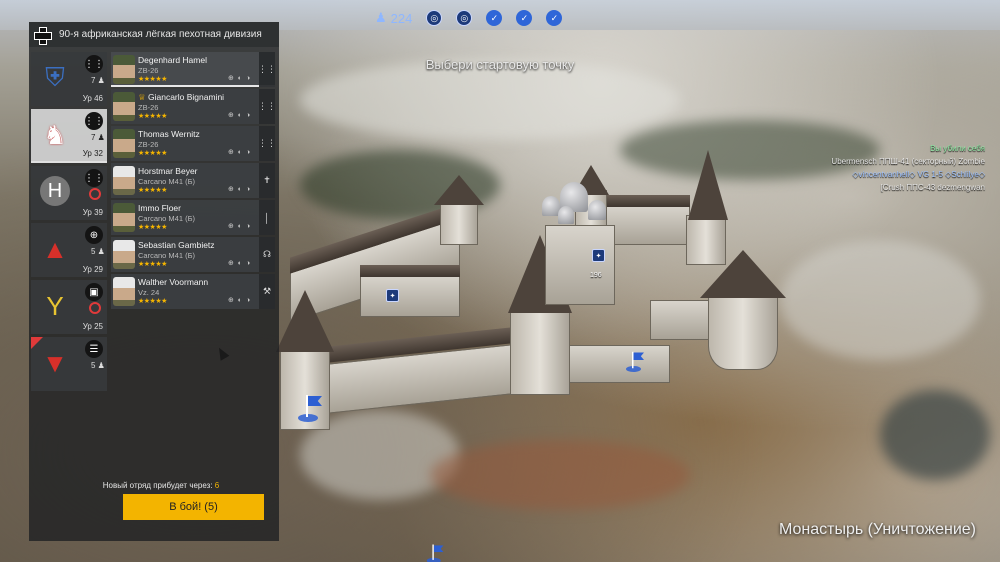 This screenshot has height=562, width=1000. I want to click on squad-level: Ур 46, so click(92, 98).